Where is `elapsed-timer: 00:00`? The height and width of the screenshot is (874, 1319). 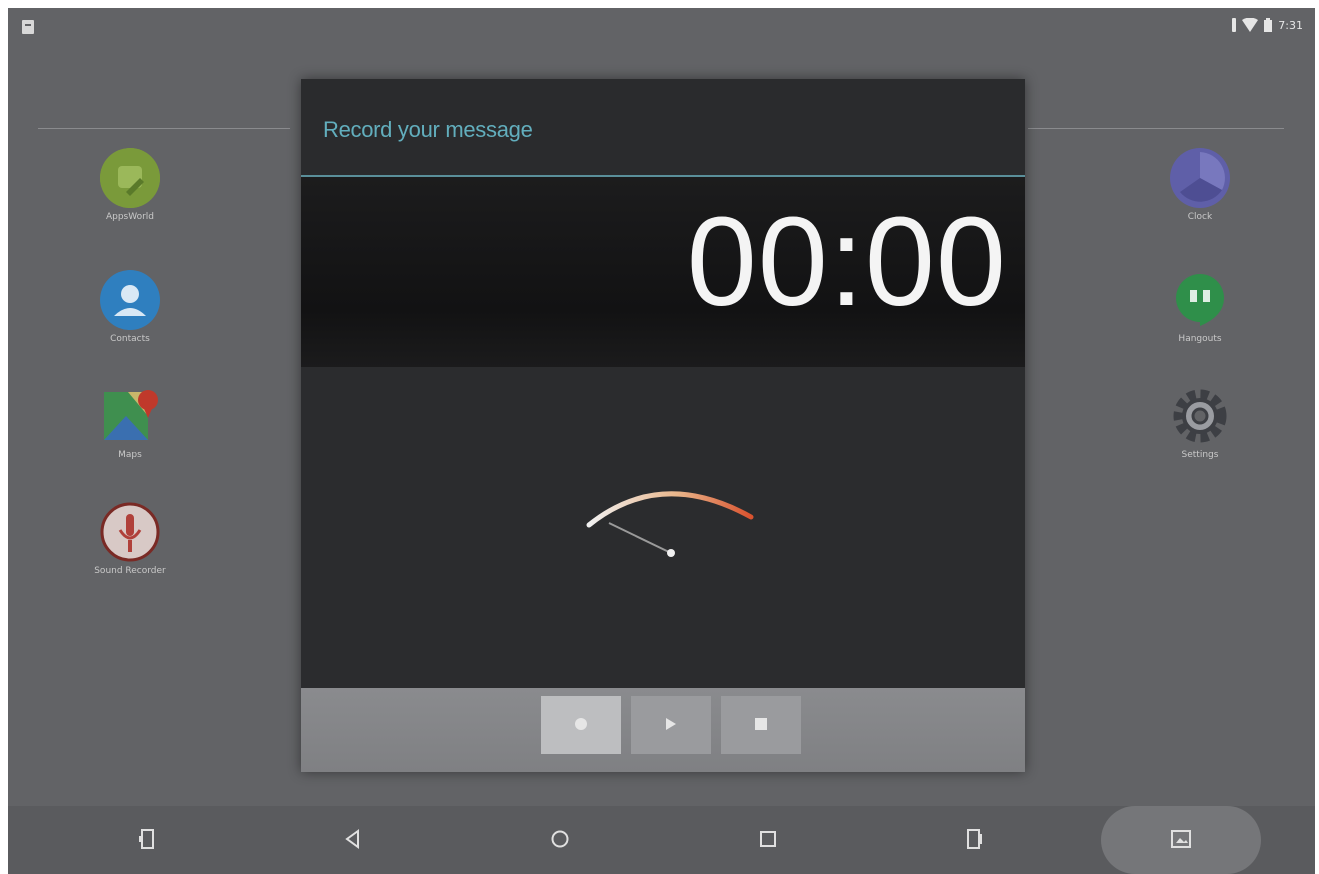 elapsed-timer: 00:00 is located at coordinates (846, 261).